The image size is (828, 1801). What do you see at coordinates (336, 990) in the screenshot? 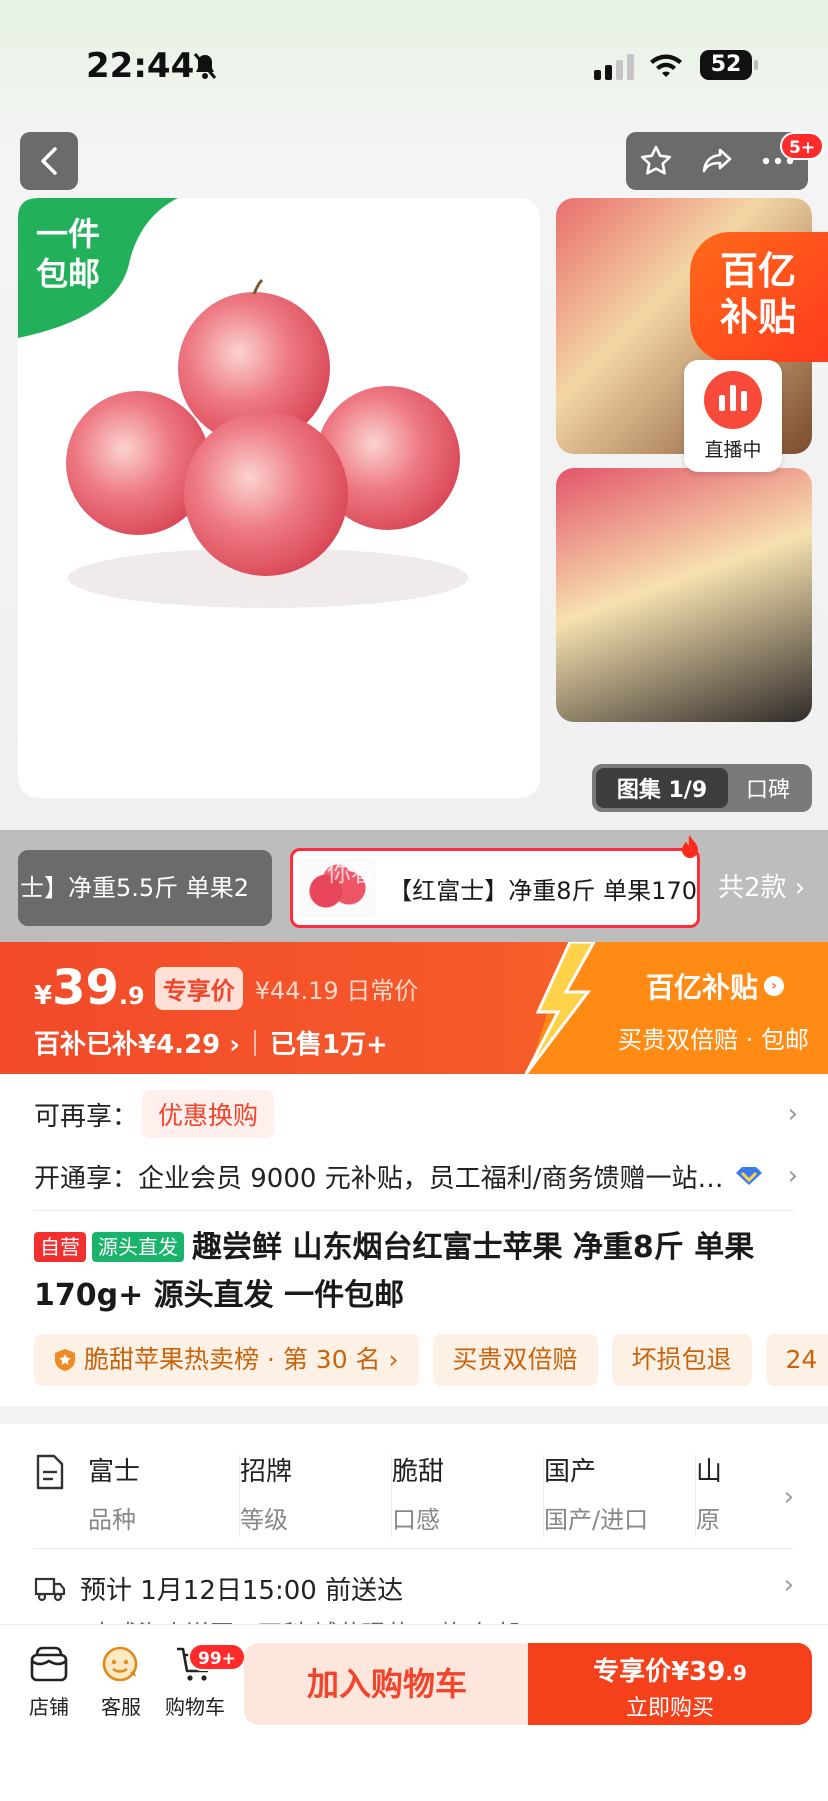
I see `regular-price: ¥44.19 日常价` at bounding box center [336, 990].